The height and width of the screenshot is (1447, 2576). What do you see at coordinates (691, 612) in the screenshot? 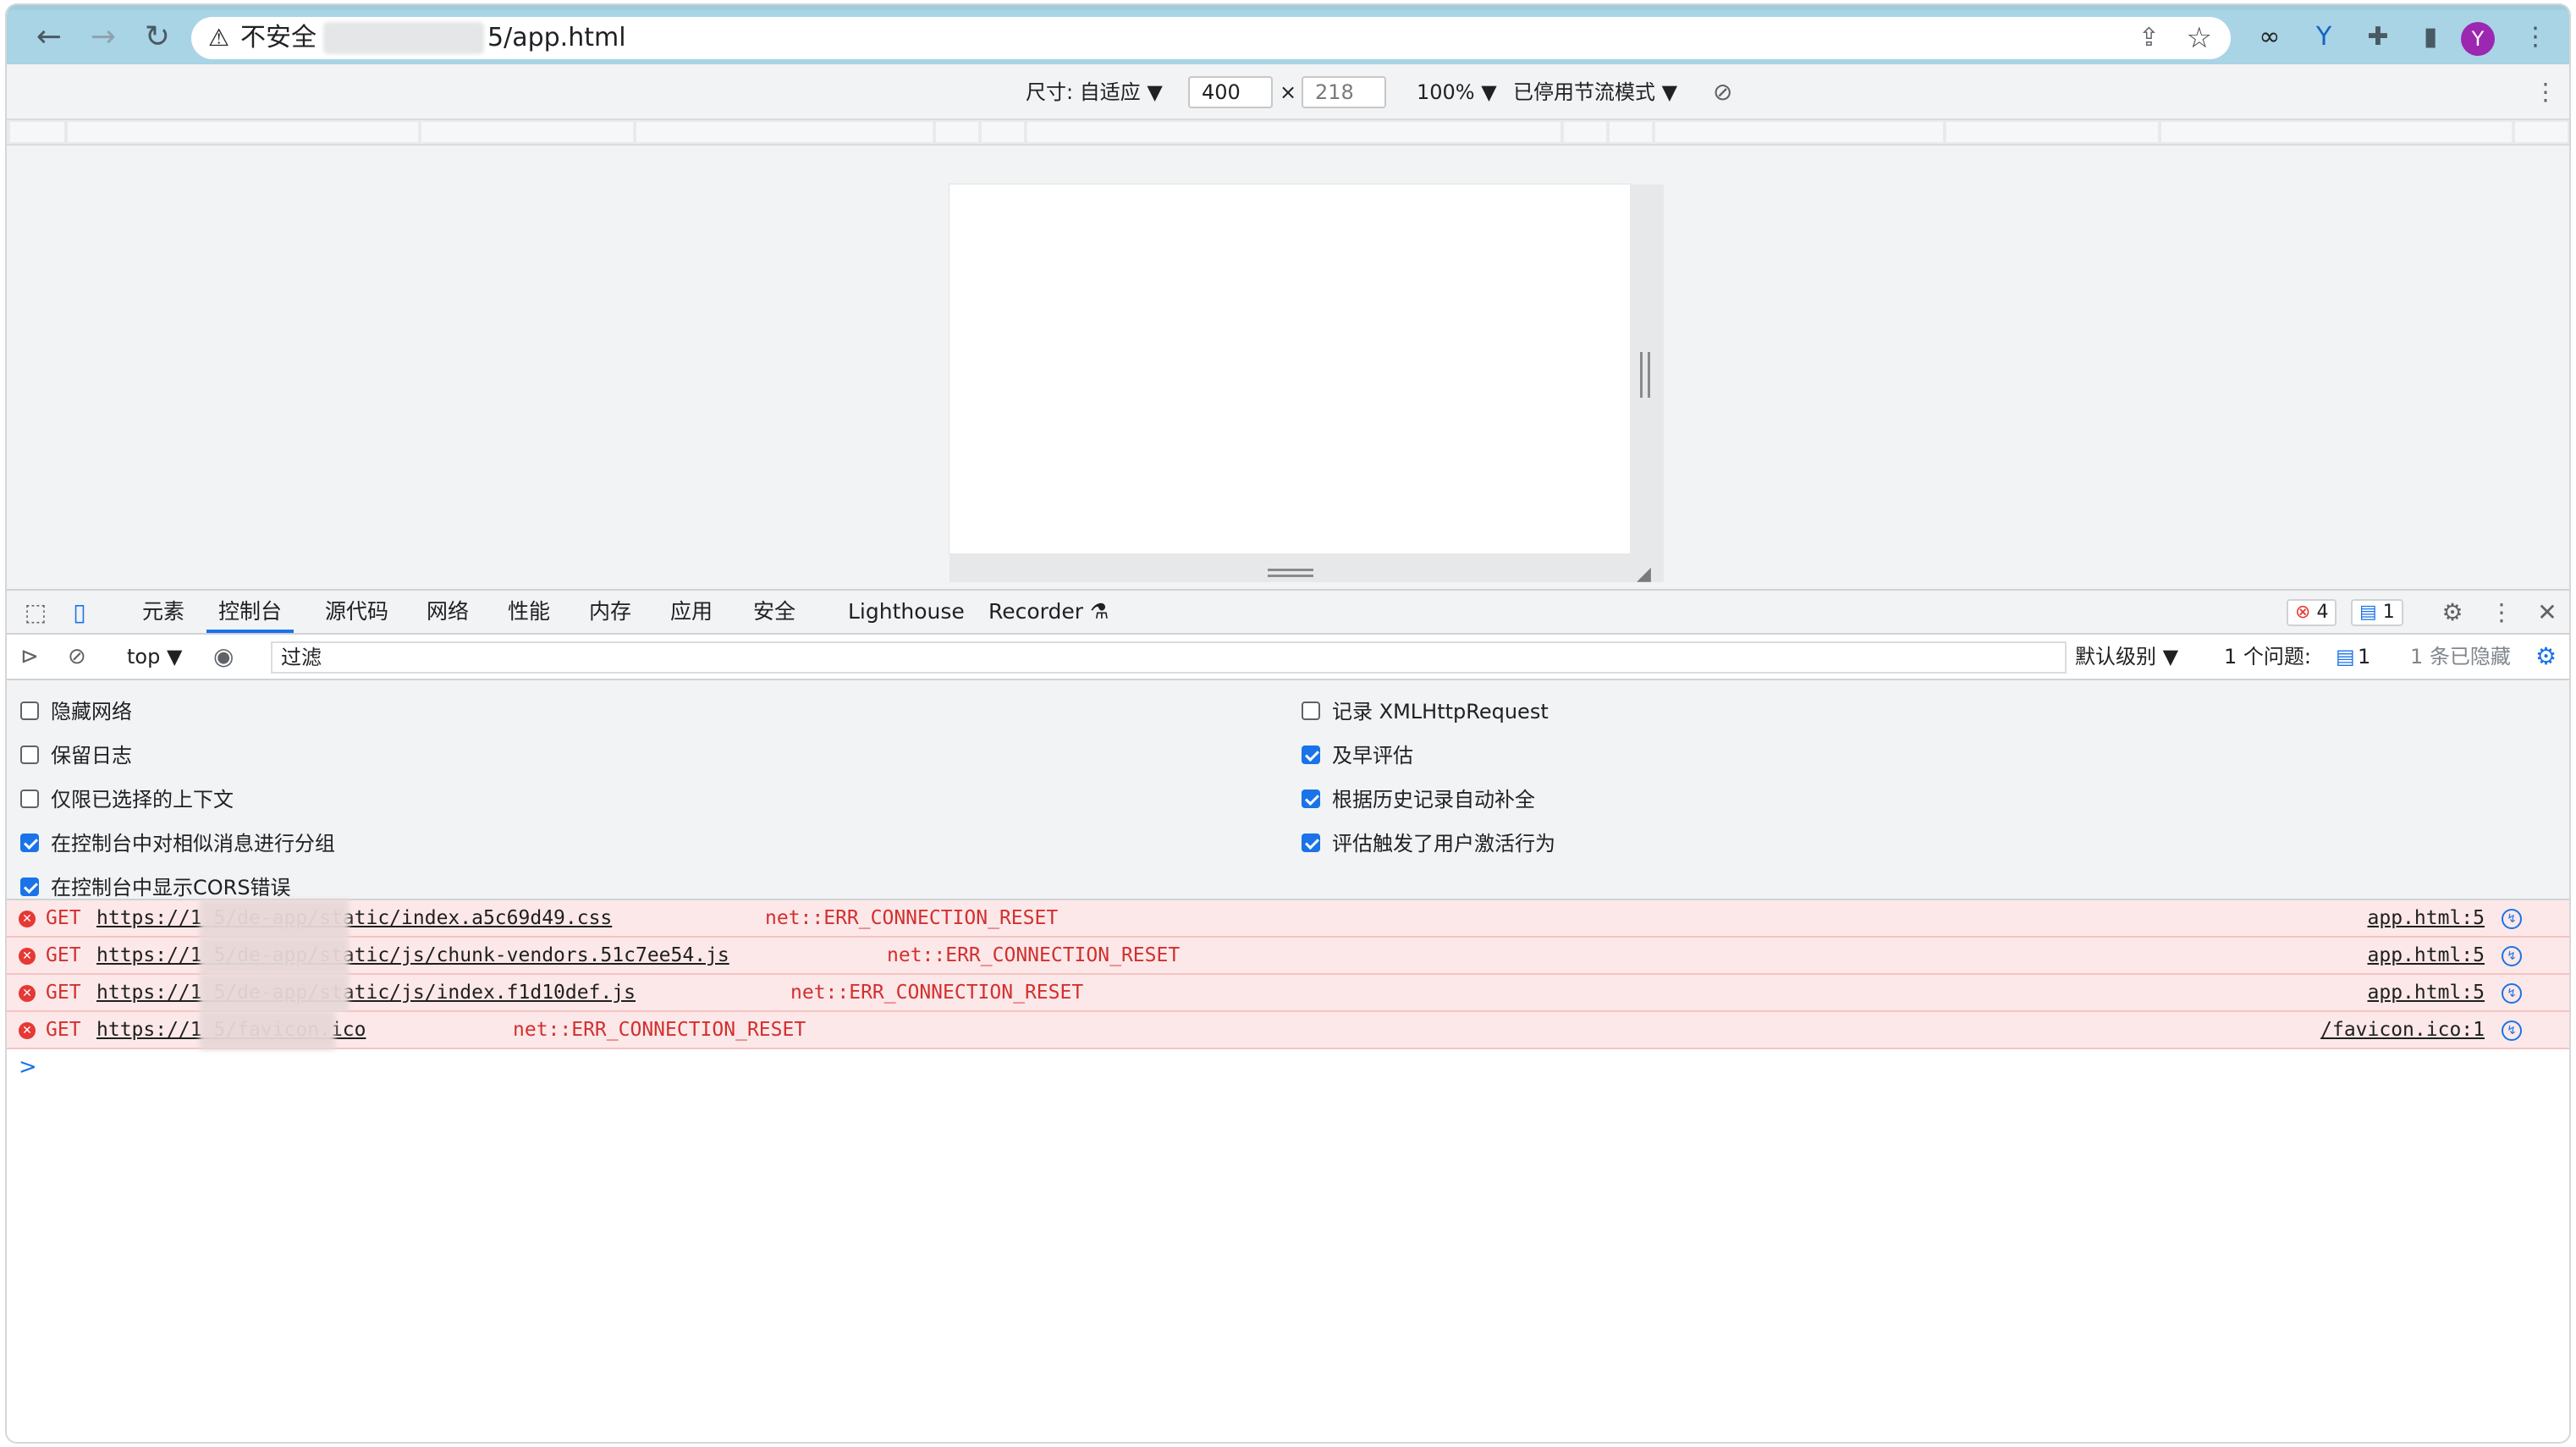
I see `tab-application: 应用` at bounding box center [691, 612].